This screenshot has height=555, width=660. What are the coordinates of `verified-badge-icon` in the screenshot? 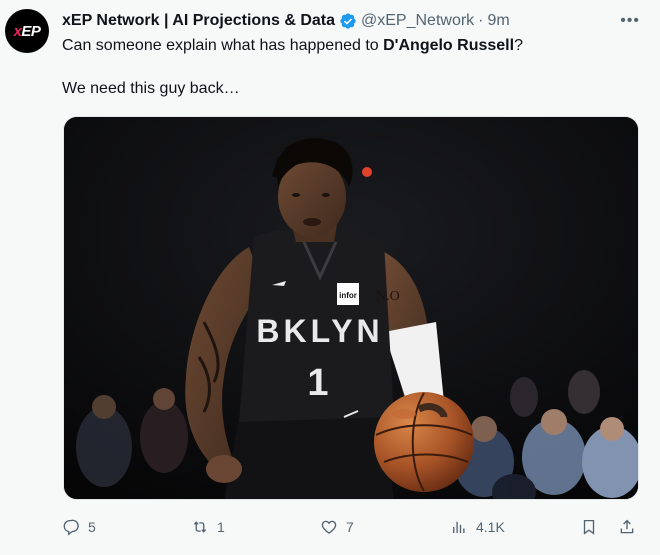 It's located at (348, 21).